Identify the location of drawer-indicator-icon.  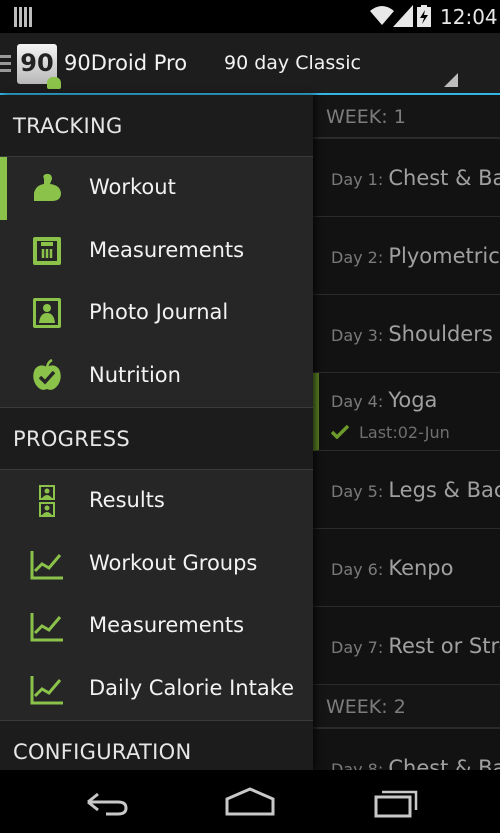
(6, 65).